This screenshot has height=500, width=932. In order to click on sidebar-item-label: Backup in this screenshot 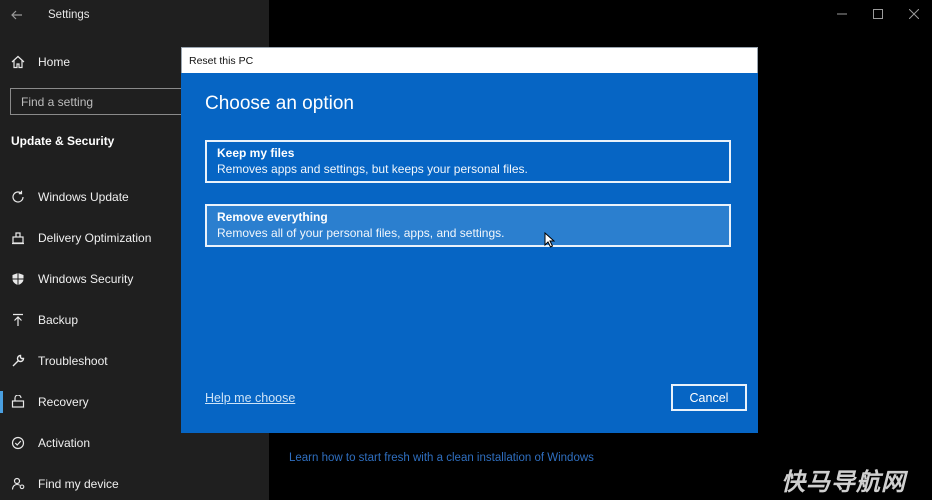, I will do `click(58, 319)`.